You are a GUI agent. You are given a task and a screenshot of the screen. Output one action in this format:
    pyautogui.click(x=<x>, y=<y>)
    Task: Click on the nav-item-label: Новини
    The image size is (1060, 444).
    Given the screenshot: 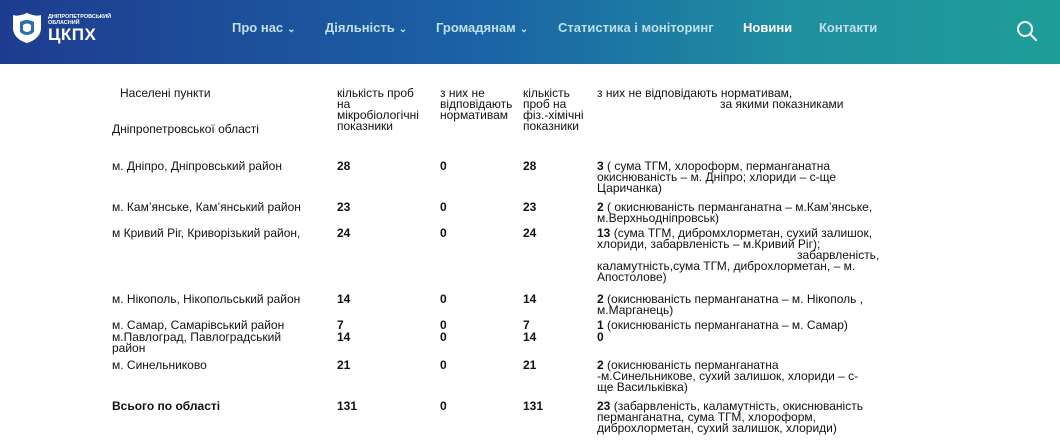 What is the action you would take?
    pyautogui.click(x=768, y=27)
    